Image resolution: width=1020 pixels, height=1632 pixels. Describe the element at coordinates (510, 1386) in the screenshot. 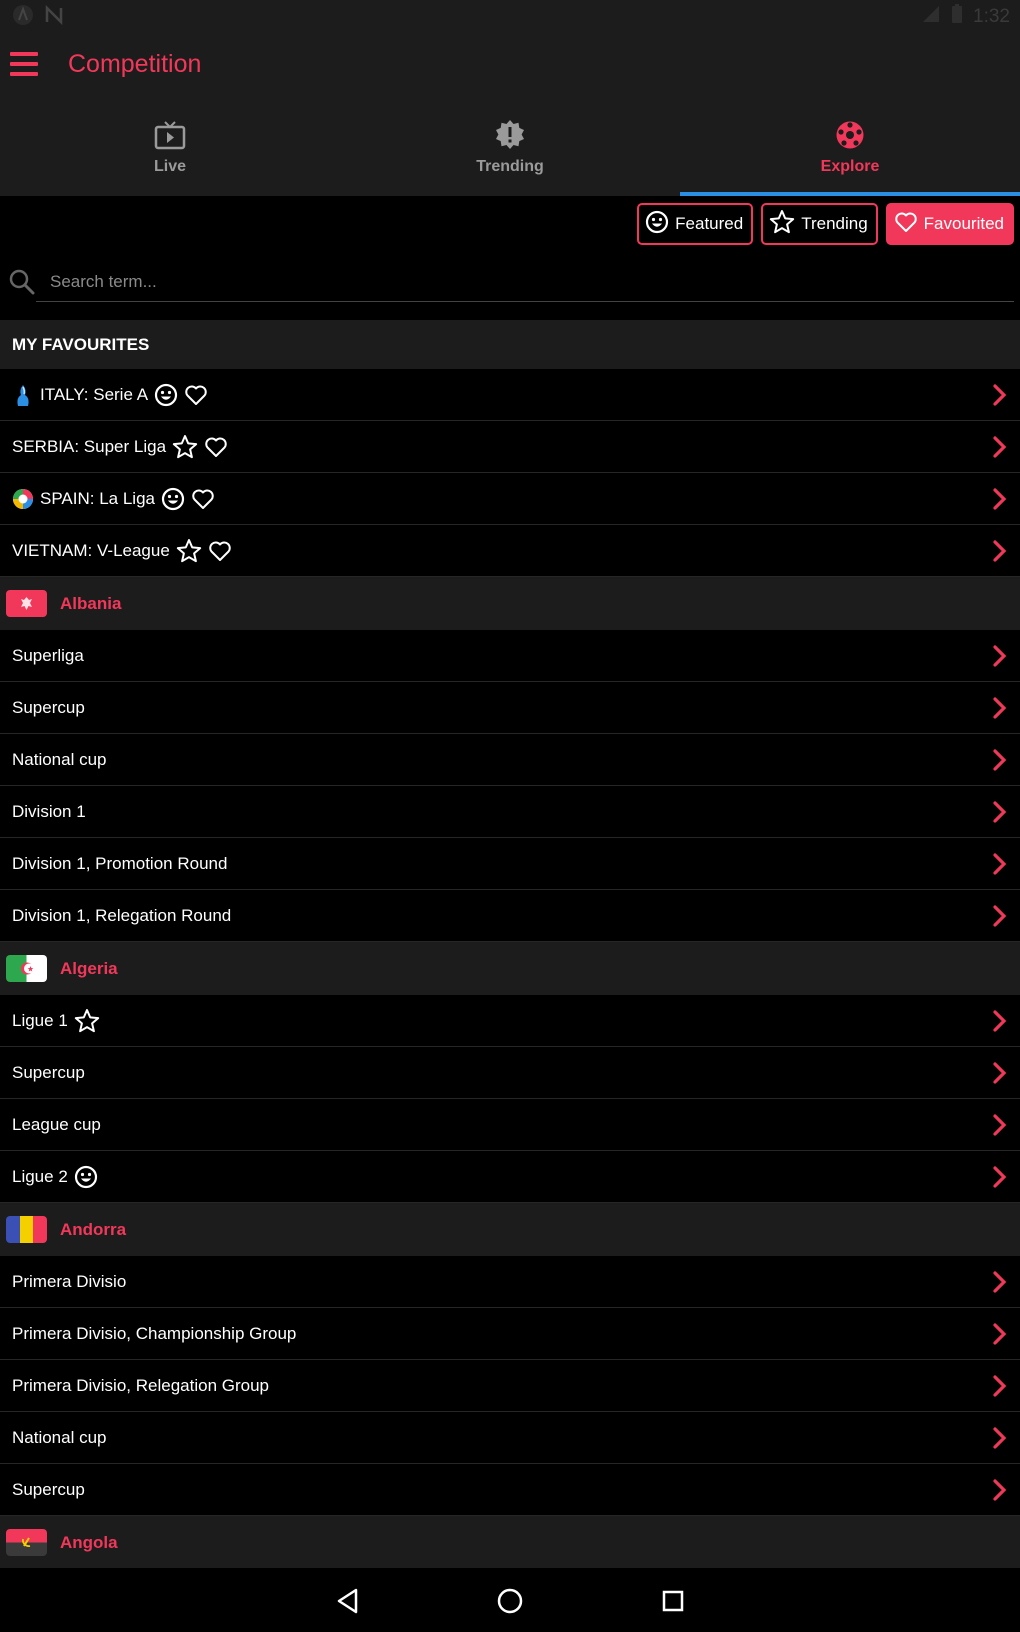

I see `list-item: Primera Divisio, Relegation Group` at that location.